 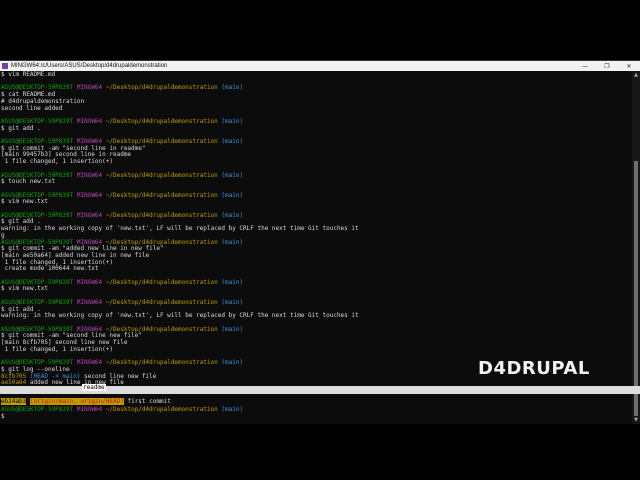 What do you see at coordinates (50, 269) in the screenshot?
I see `output-line: create mode 100644 new.txt` at bounding box center [50, 269].